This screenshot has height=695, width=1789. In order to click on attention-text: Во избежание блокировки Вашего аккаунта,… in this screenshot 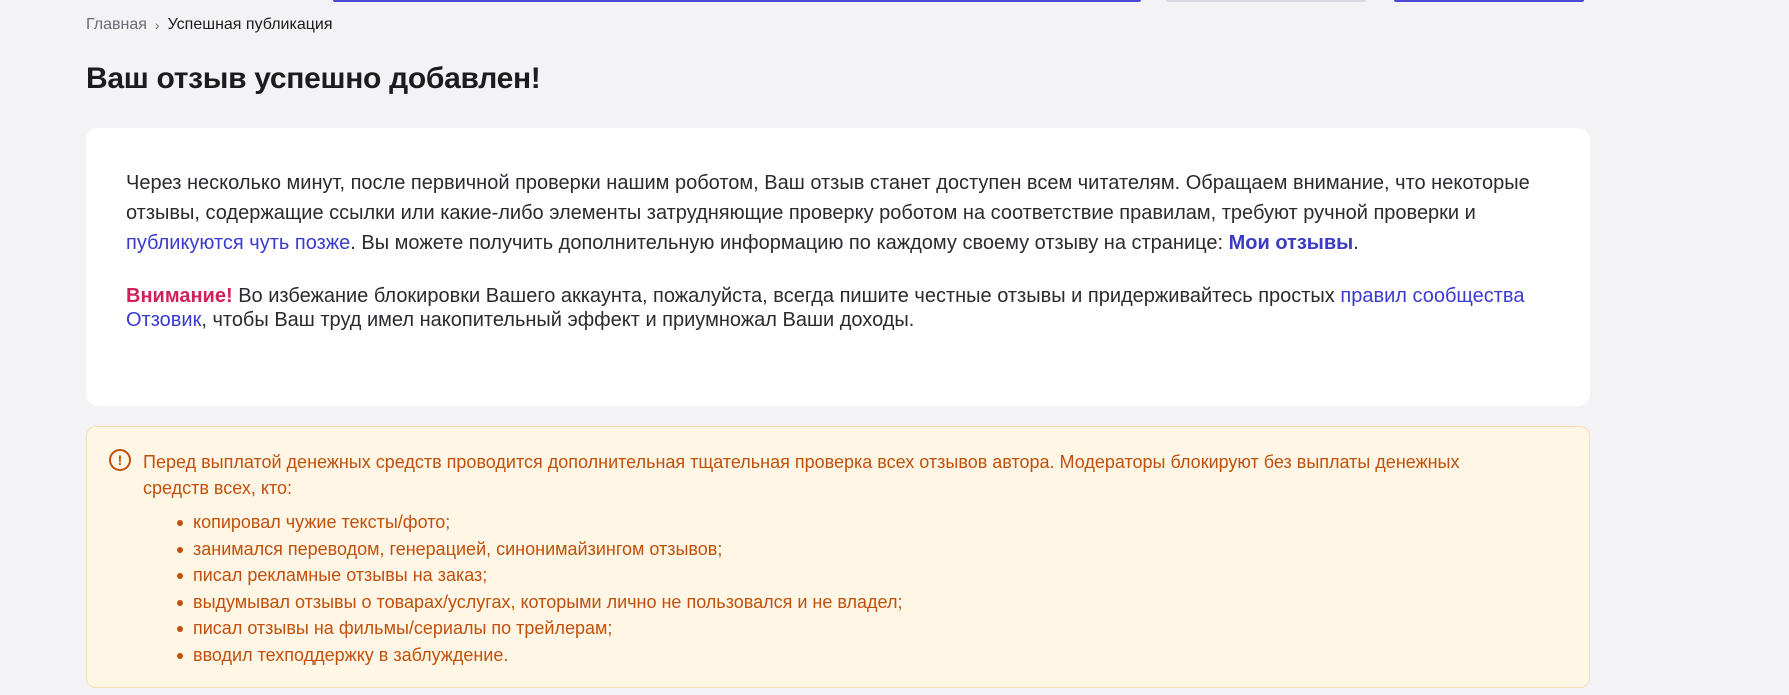, I will do `click(786, 296)`.